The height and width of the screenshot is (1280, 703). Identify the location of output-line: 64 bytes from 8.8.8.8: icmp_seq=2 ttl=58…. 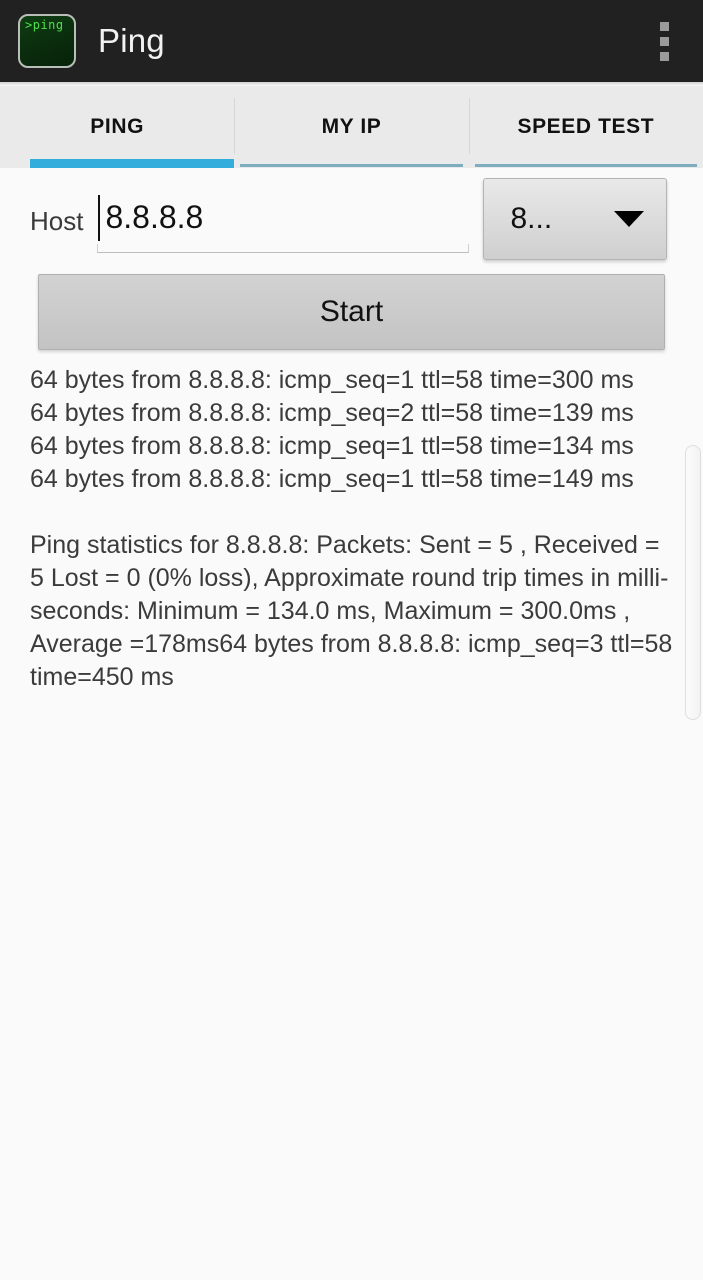
(332, 413).